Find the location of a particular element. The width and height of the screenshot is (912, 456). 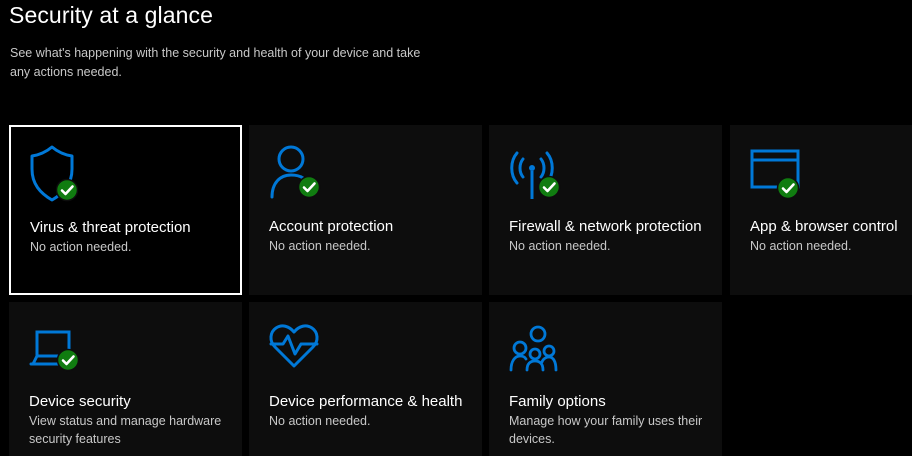

tile-title: Virus & threat protection is located at coordinates (110, 227).